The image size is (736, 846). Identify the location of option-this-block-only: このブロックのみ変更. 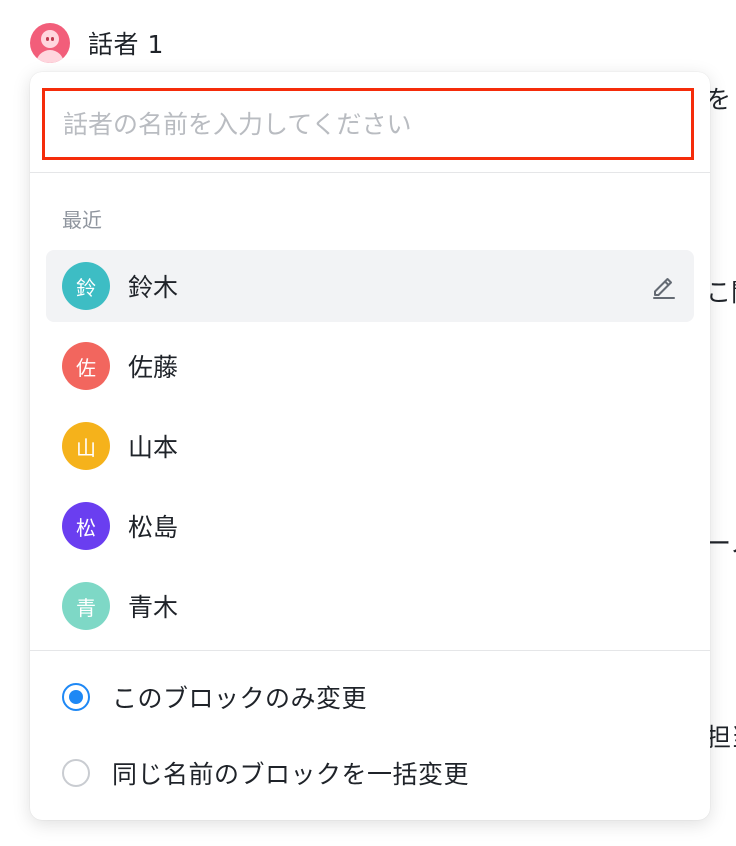
(214, 697).